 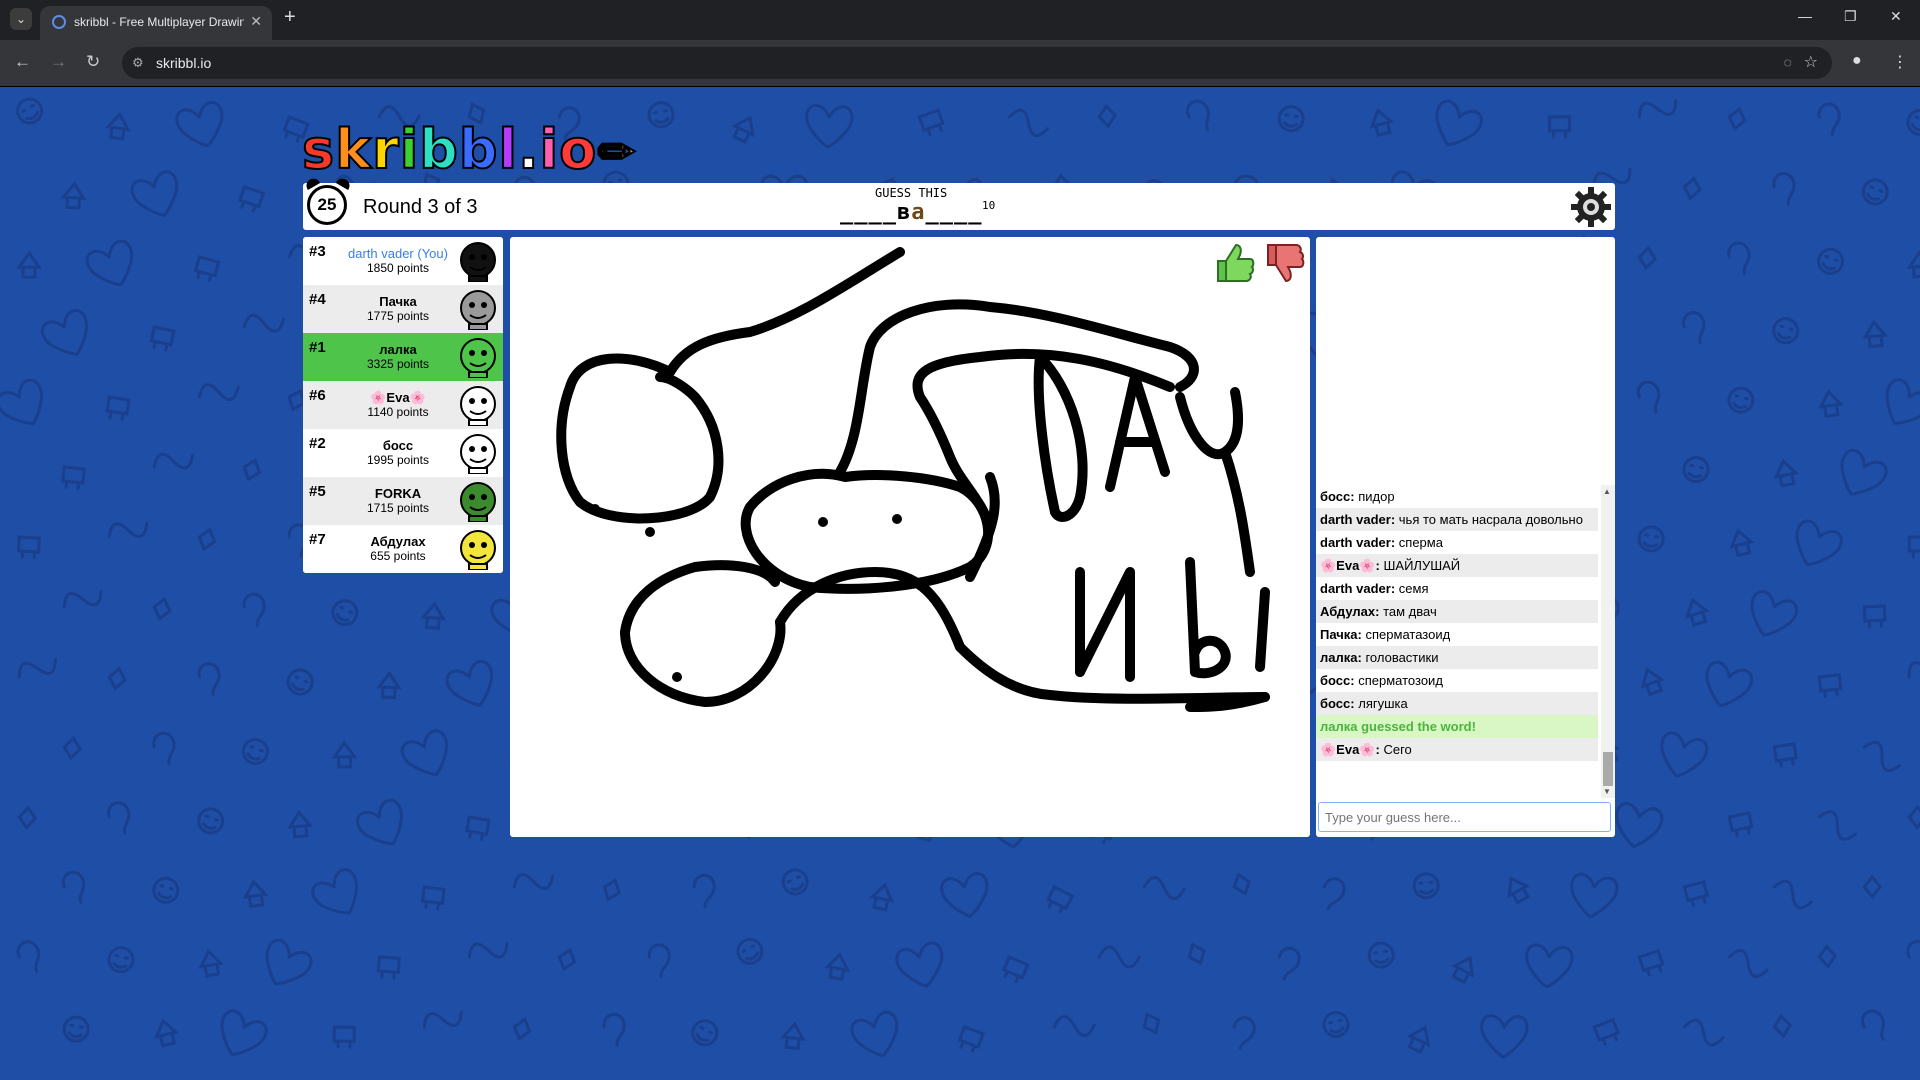 I want to click on close-window-icon: ✕, so click(x=1896, y=16).